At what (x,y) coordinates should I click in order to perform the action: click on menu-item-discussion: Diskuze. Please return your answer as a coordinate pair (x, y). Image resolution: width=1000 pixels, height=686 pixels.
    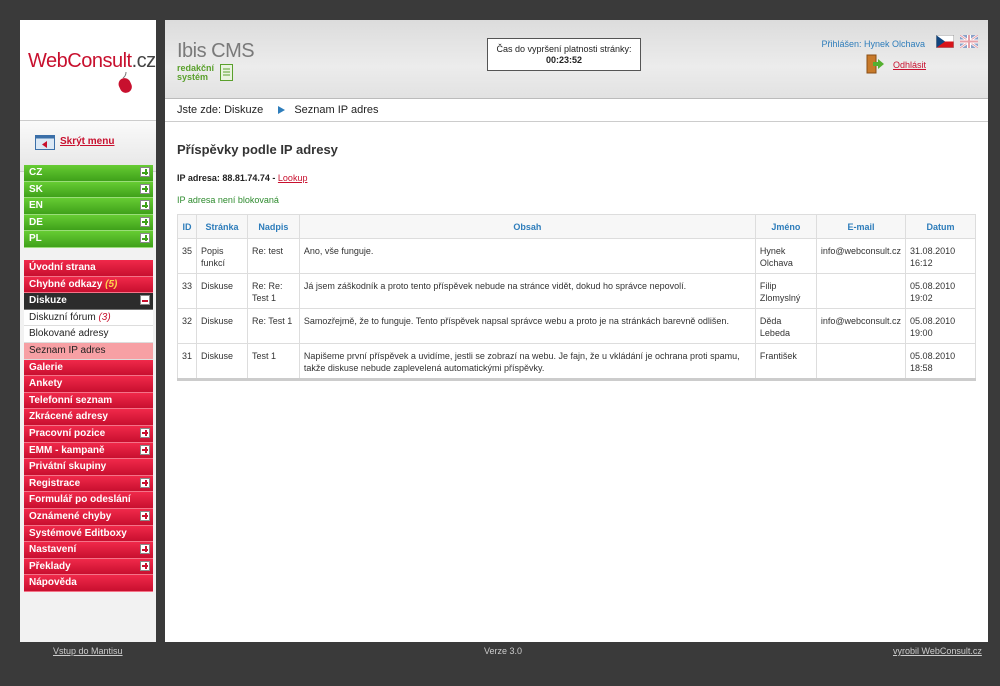
    Looking at the image, I should click on (88, 301).